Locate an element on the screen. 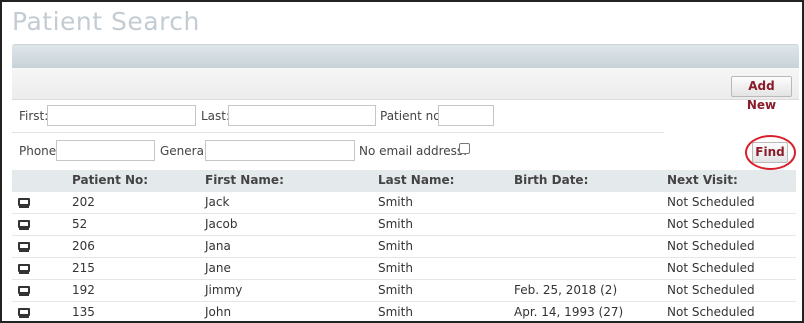  patient-no-input is located at coordinates (466, 115).